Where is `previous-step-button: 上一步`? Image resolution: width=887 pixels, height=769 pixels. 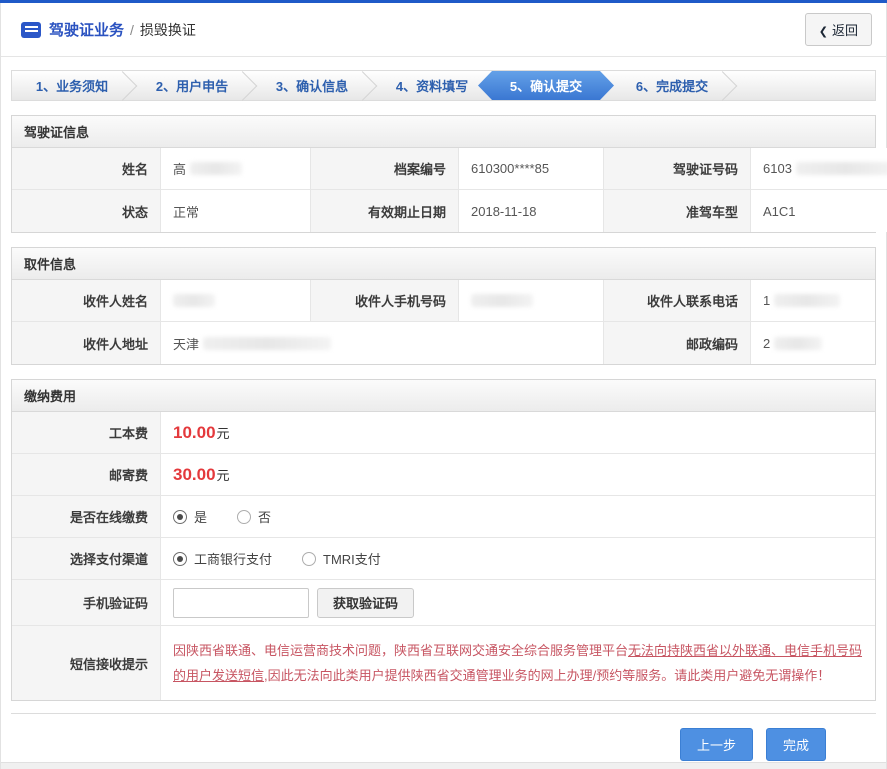 previous-step-button: 上一步 is located at coordinates (716, 744).